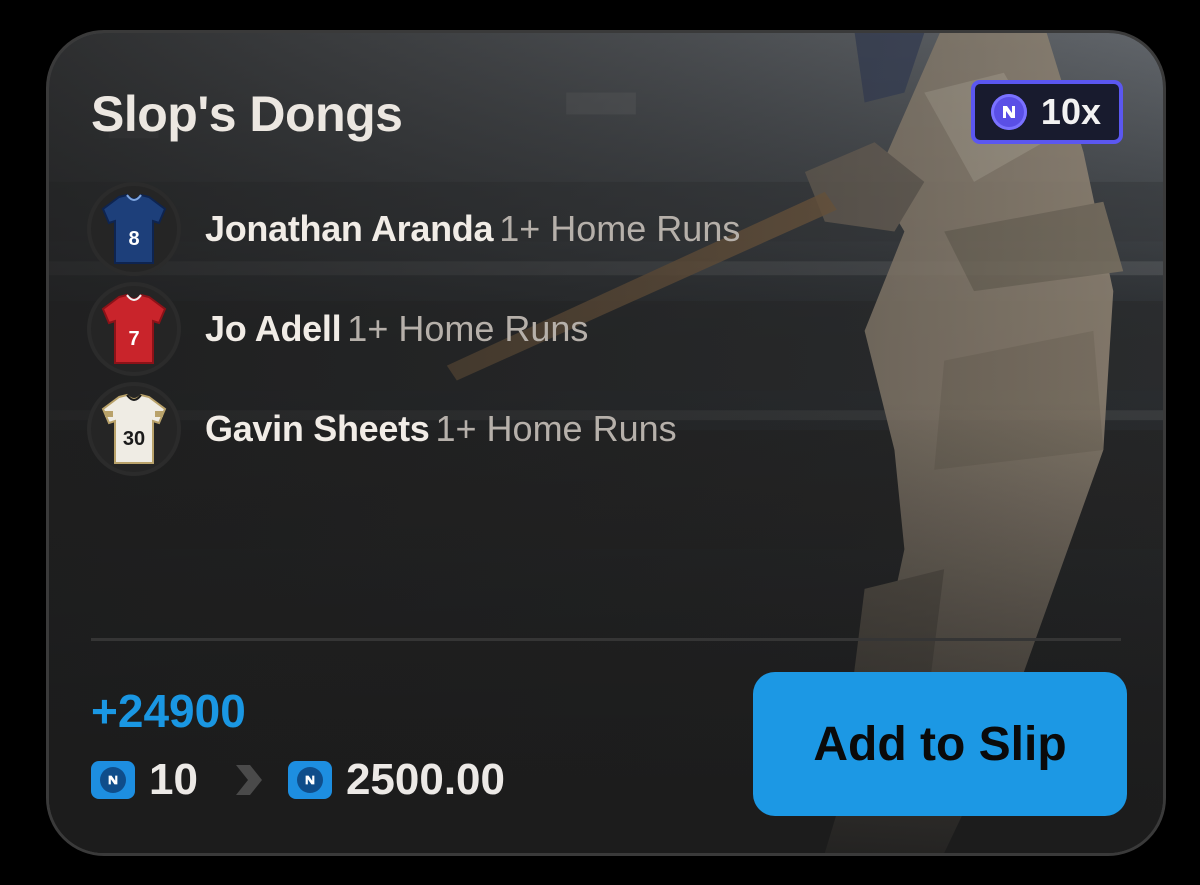 This screenshot has width=1200, height=885. I want to click on multiplier-badge: 10x, so click(1046, 112).